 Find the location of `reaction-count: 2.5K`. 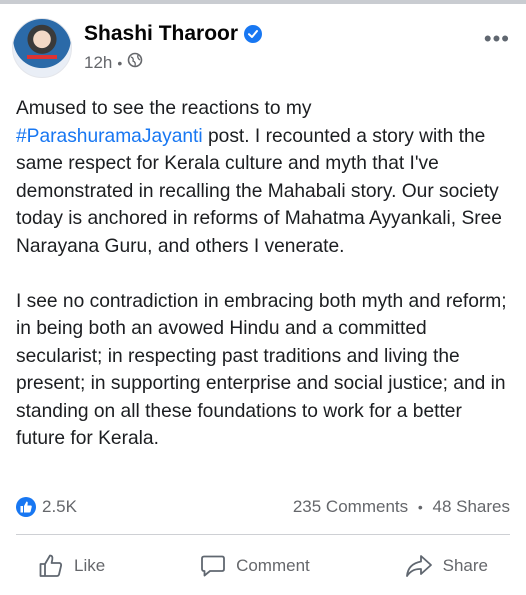

reaction-count: 2.5K is located at coordinates (59, 506).